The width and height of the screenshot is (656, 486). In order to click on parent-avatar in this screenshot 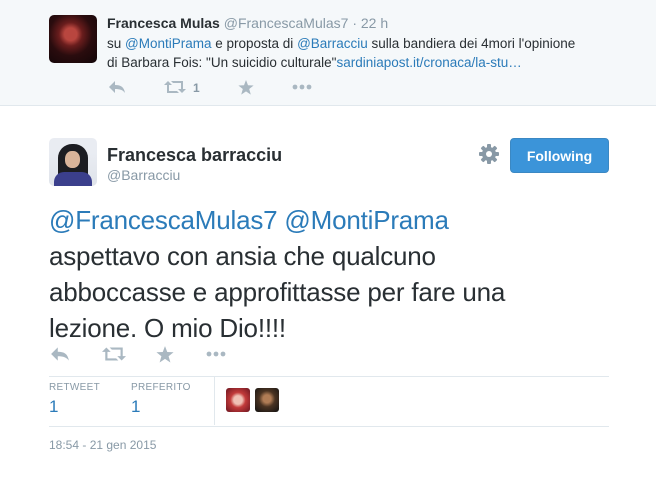, I will do `click(73, 39)`.